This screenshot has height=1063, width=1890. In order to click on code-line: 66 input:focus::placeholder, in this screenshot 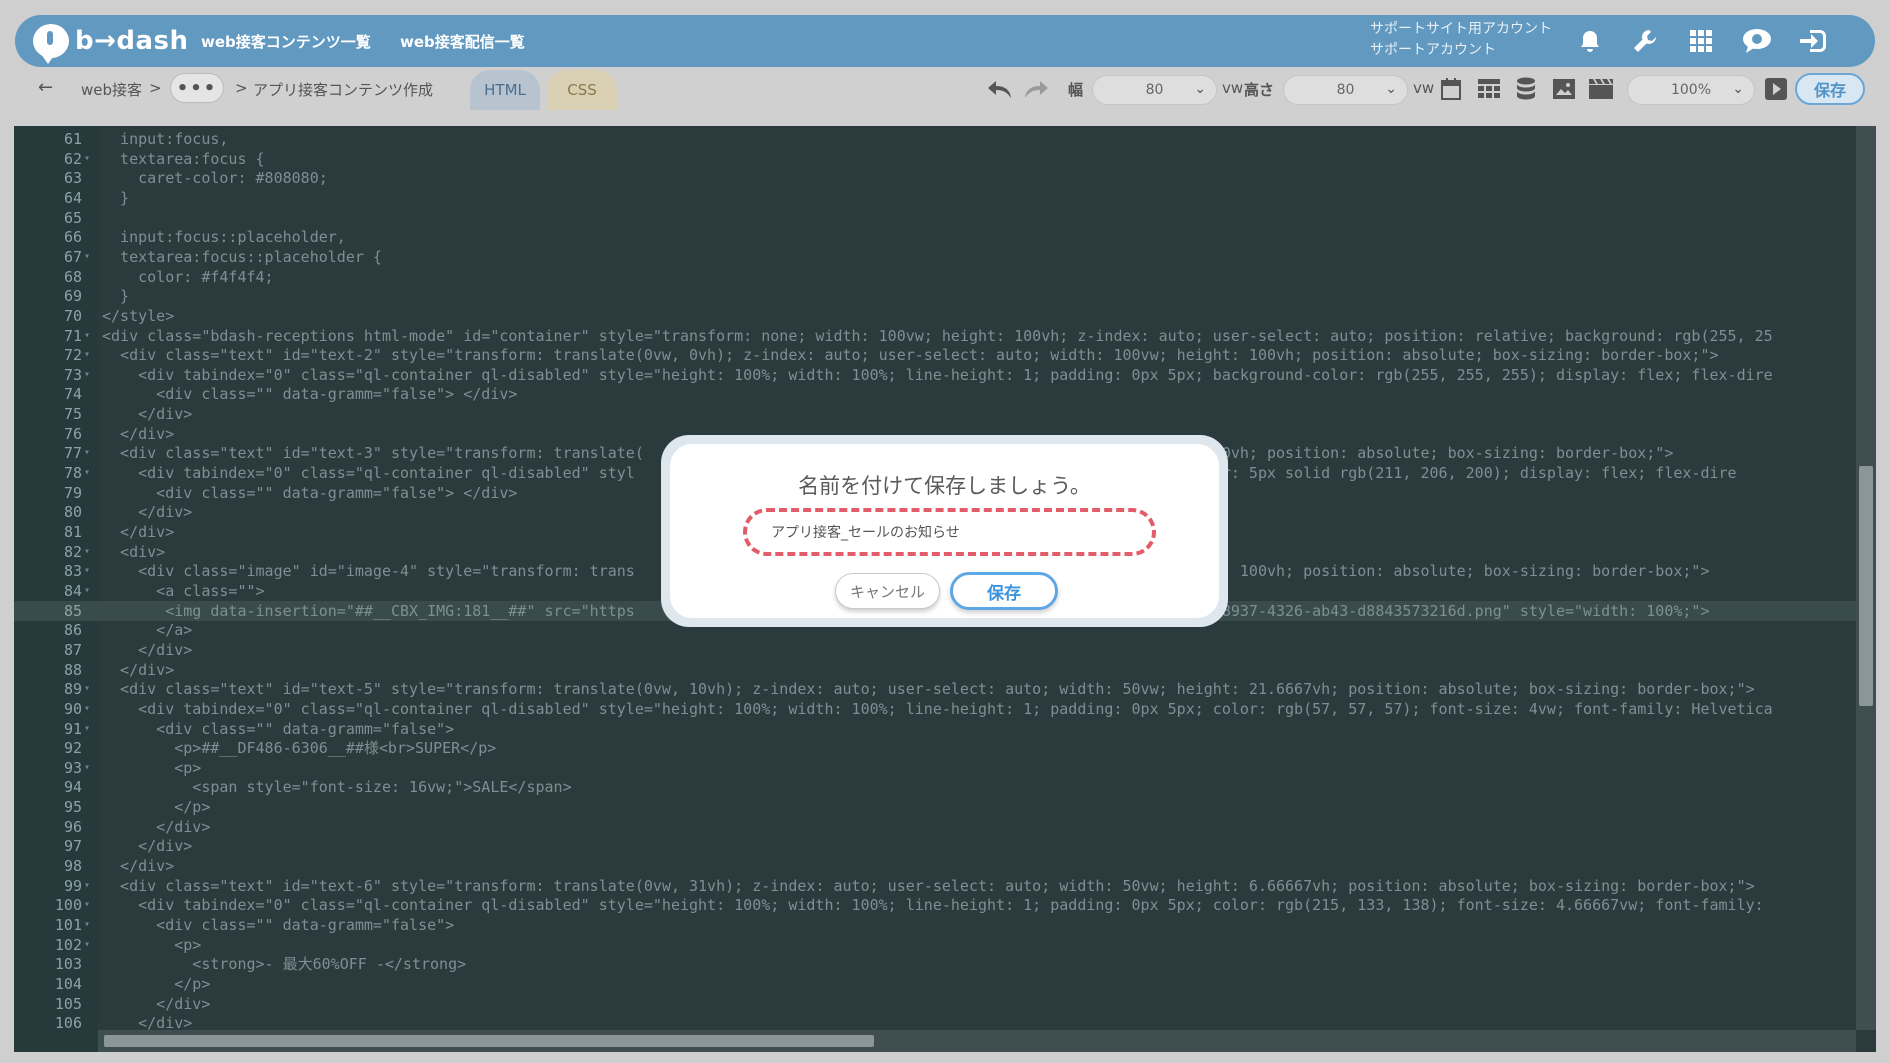, I will do `click(935, 237)`.